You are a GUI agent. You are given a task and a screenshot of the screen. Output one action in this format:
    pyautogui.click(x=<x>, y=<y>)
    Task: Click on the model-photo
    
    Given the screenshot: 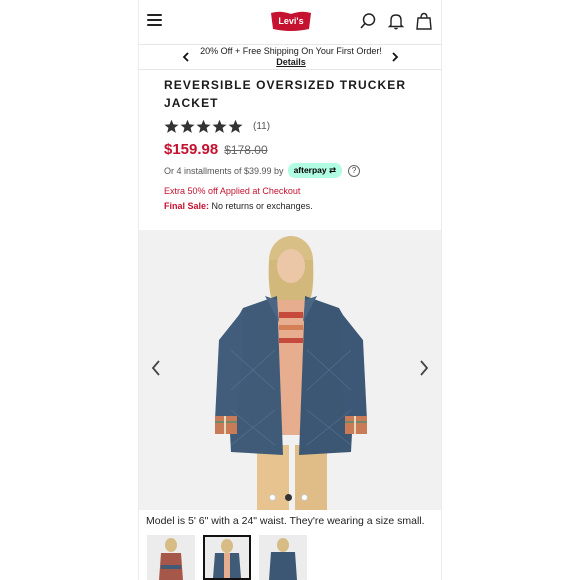 What is the action you would take?
    pyautogui.click(x=291, y=373)
    